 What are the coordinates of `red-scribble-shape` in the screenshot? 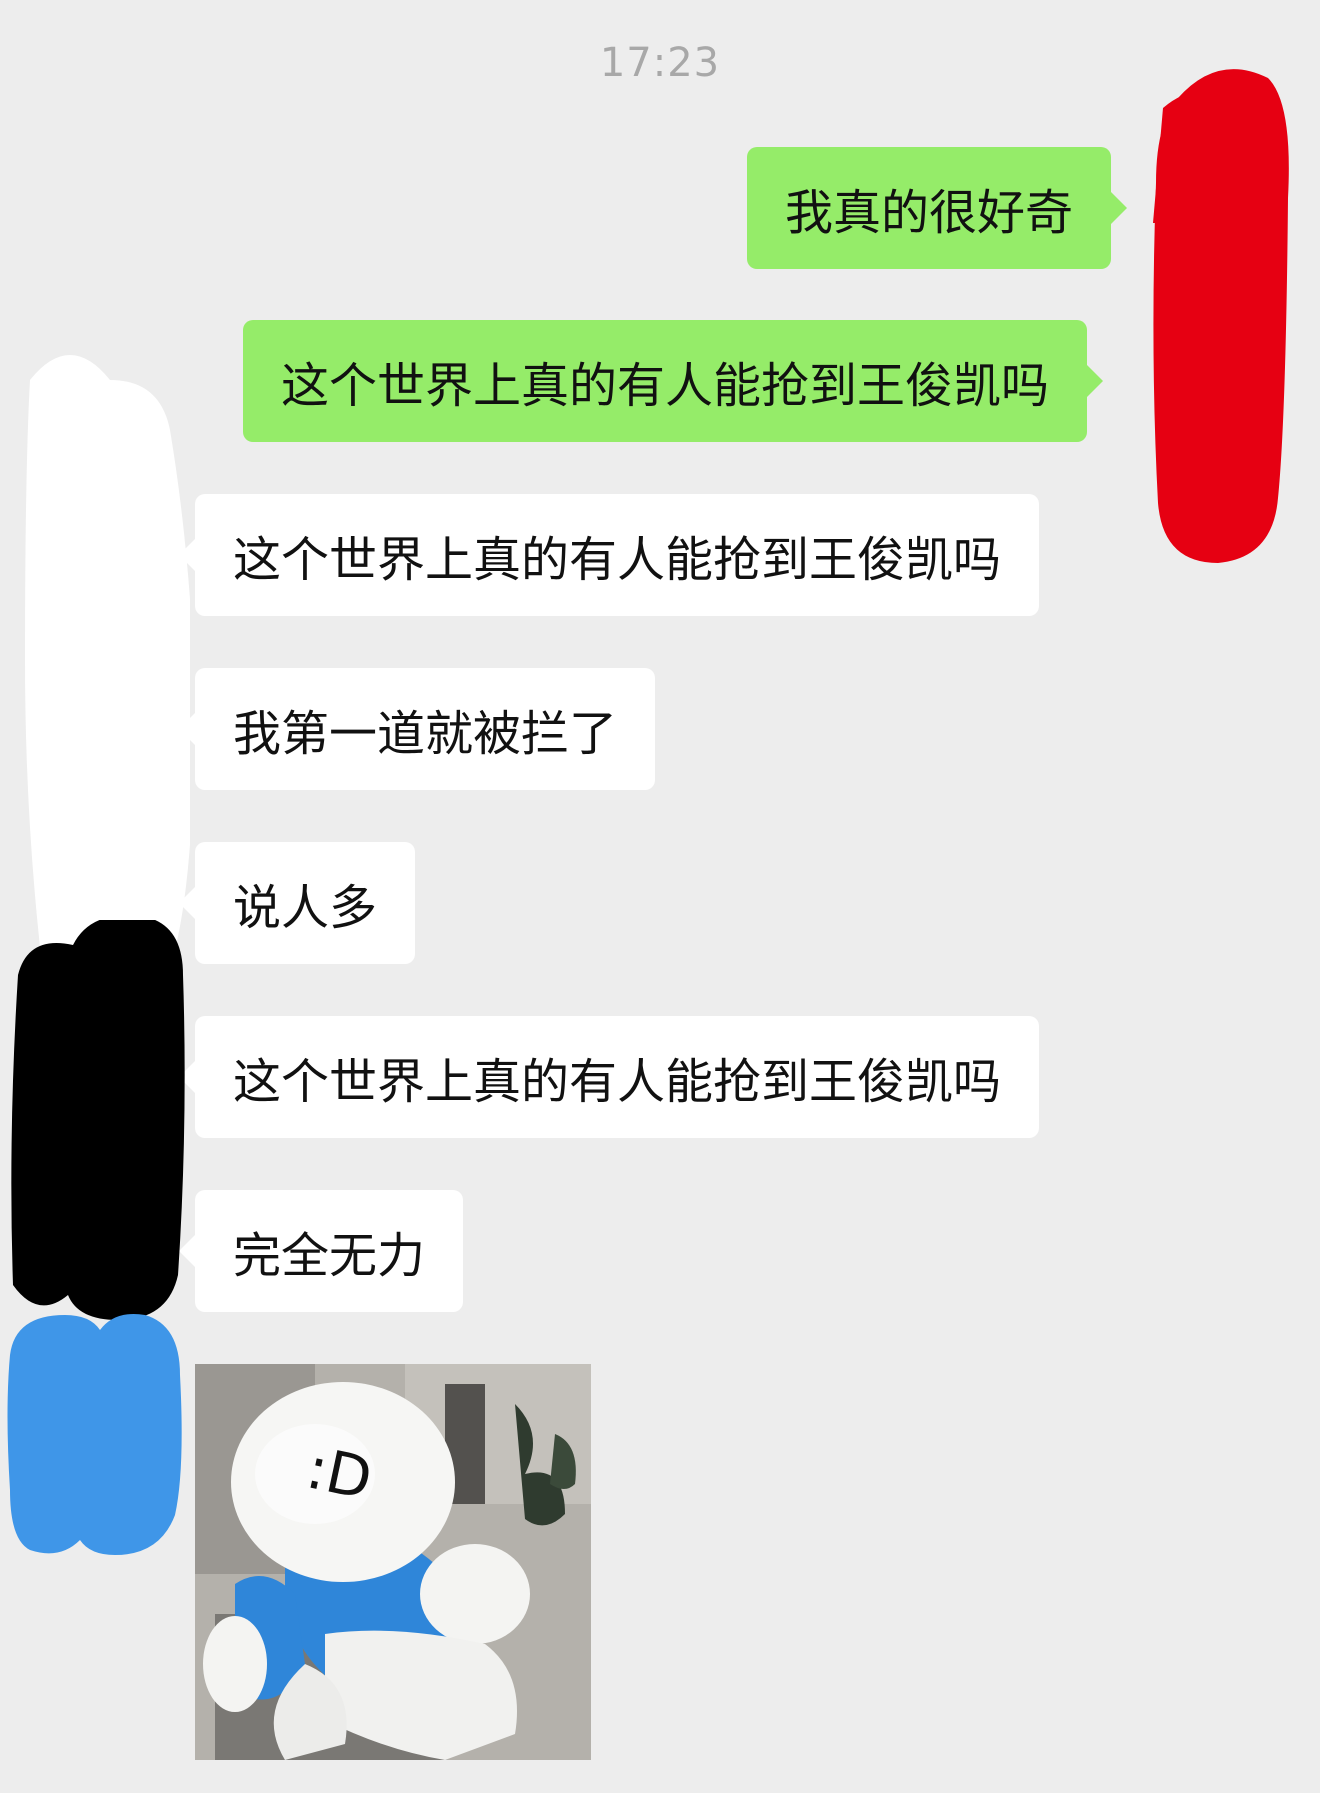 It's located at (1221, 316).